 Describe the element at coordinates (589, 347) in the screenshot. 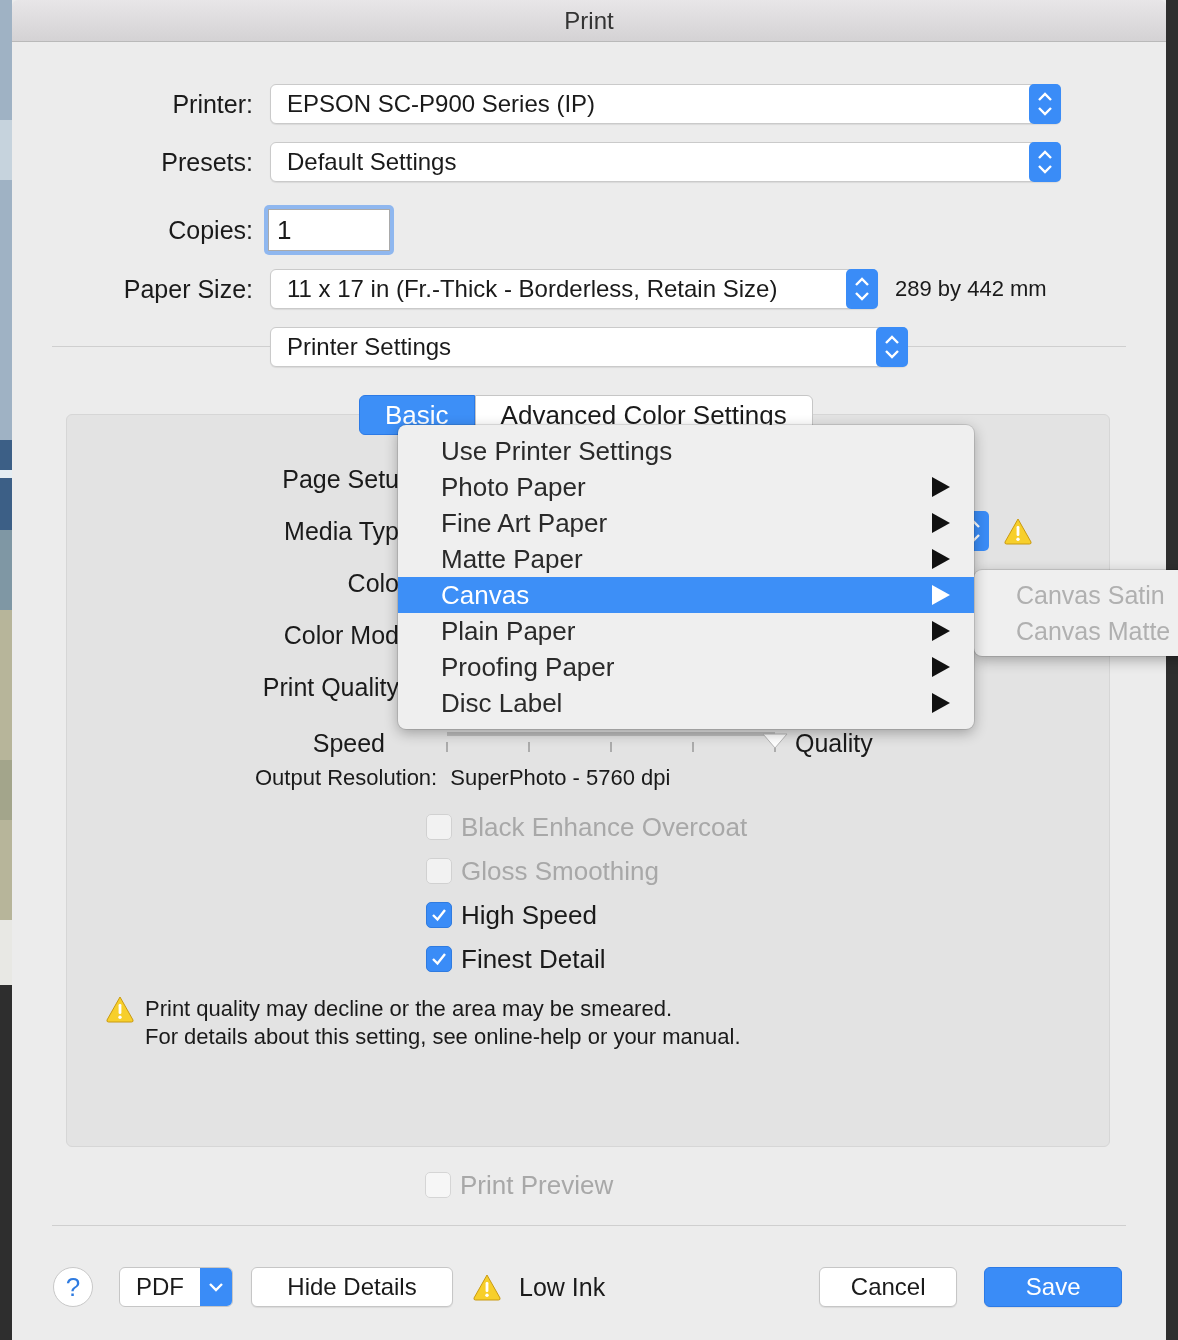

I see `section-dropdown: Printer Settings` at that location.